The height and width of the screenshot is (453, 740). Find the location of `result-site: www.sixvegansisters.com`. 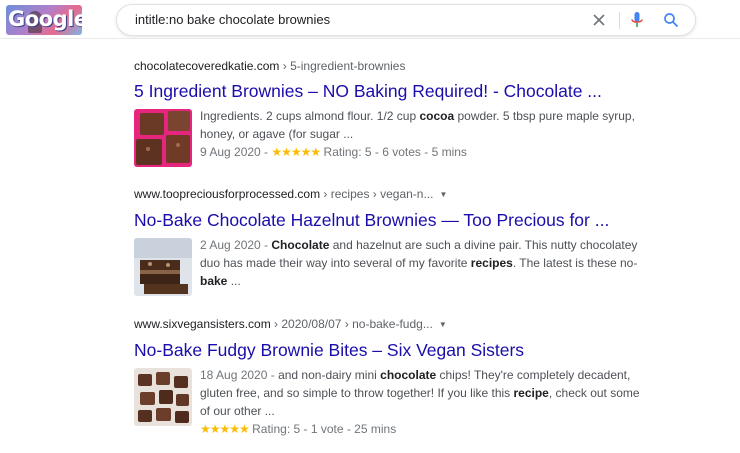

result-site: www.sixvegansisters.com is located at coordinates (202, 324).